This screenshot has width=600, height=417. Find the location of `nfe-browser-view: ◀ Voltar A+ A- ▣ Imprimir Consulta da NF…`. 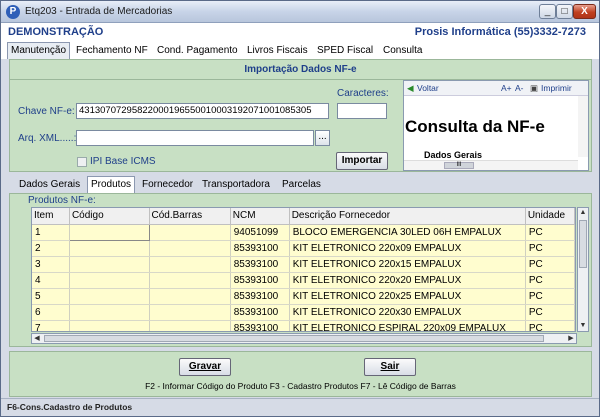

nfe-browser-view: ◀ Voltar A+ A- ▣ Imprimir Consulta da NF… is located at coordinates (496, 125).